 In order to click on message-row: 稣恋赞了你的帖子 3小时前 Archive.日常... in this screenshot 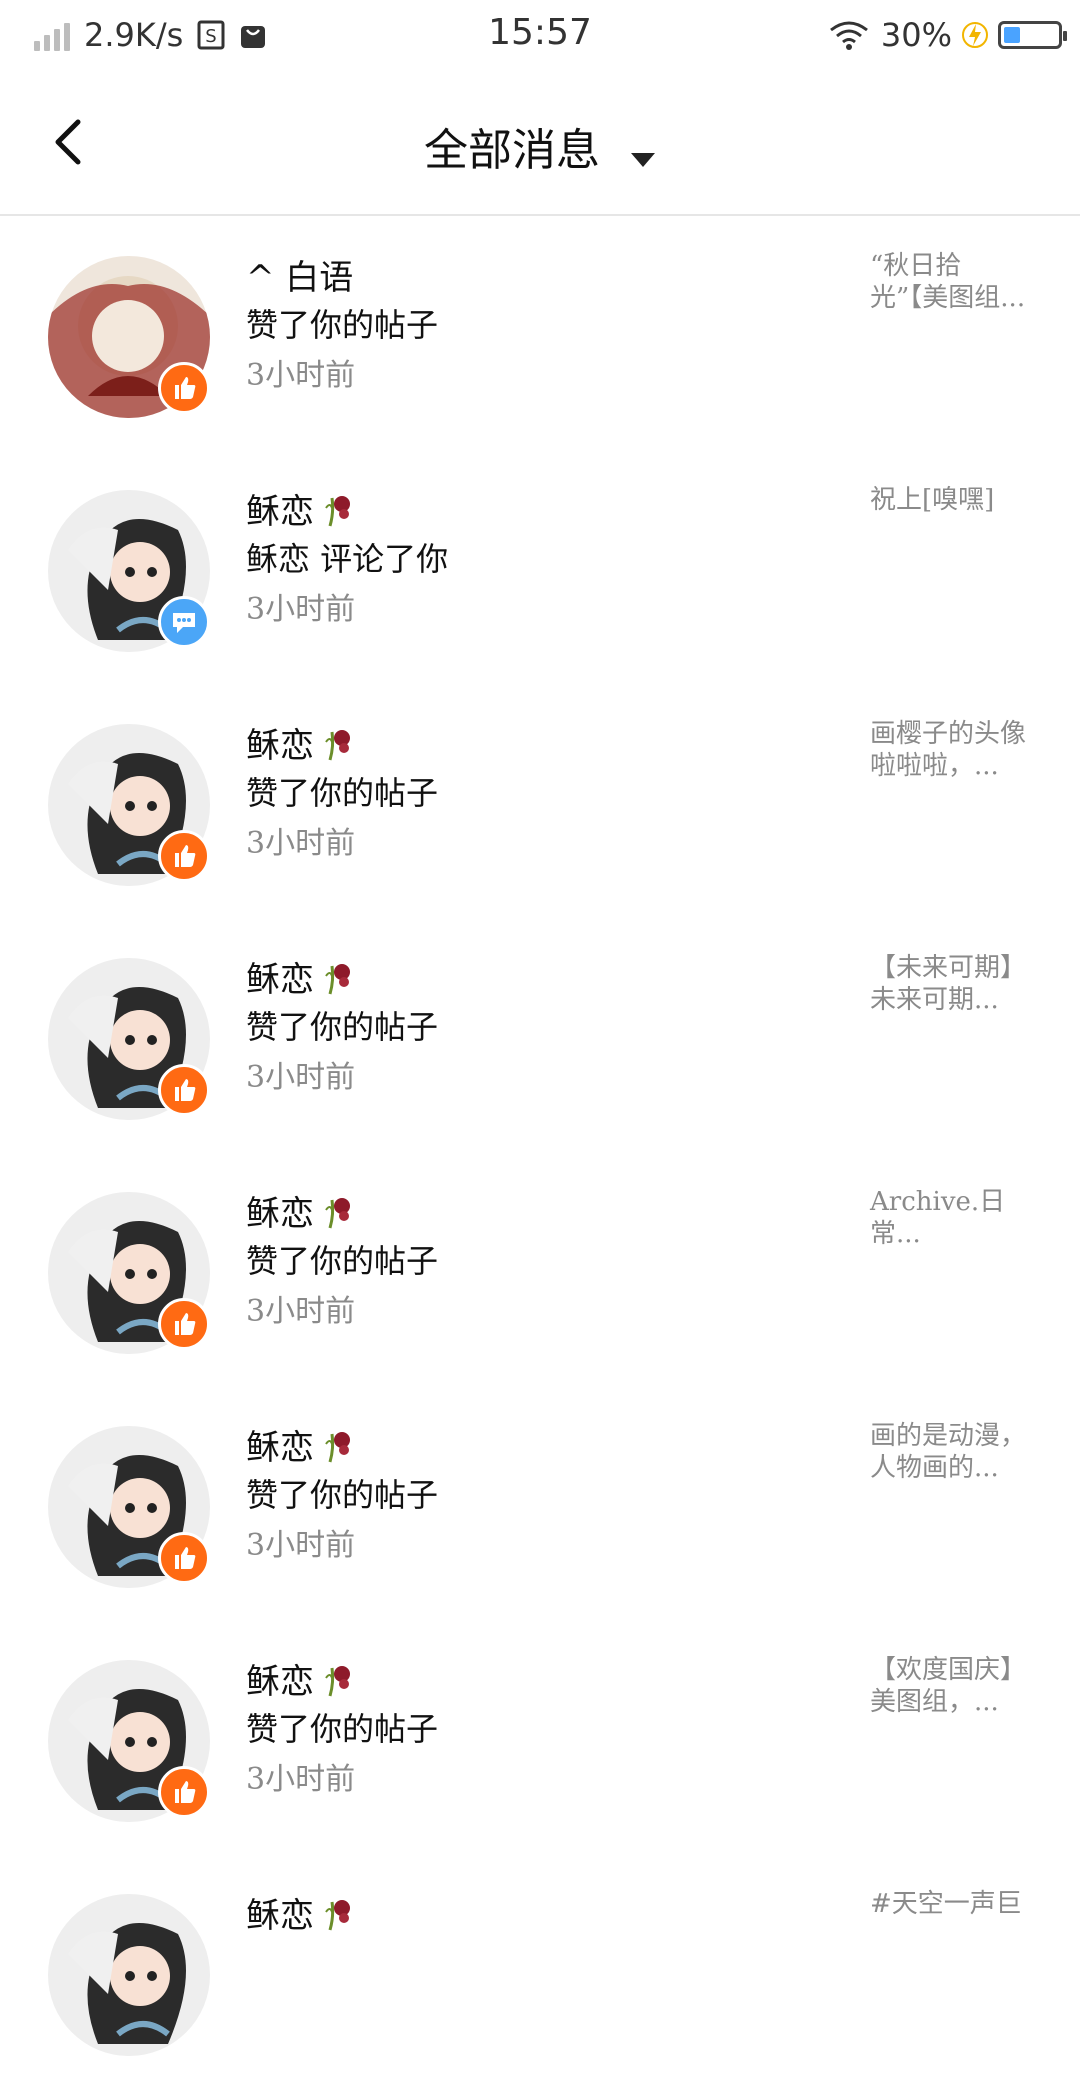, I will do `click(540, 1269)`.